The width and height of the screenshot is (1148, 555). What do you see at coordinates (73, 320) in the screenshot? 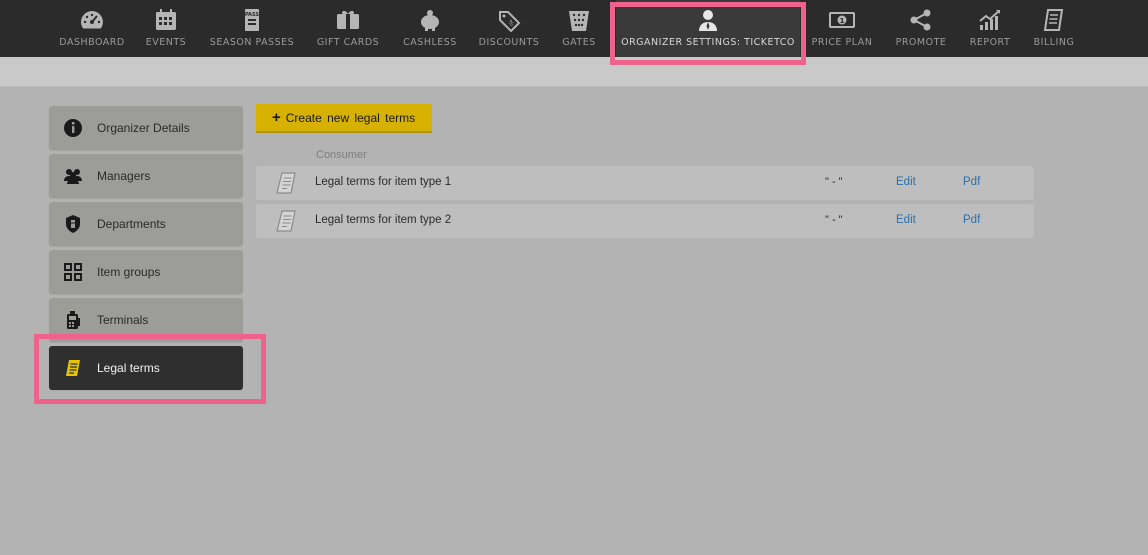
I see `terminal-icon` at bounding box center [73, 320].